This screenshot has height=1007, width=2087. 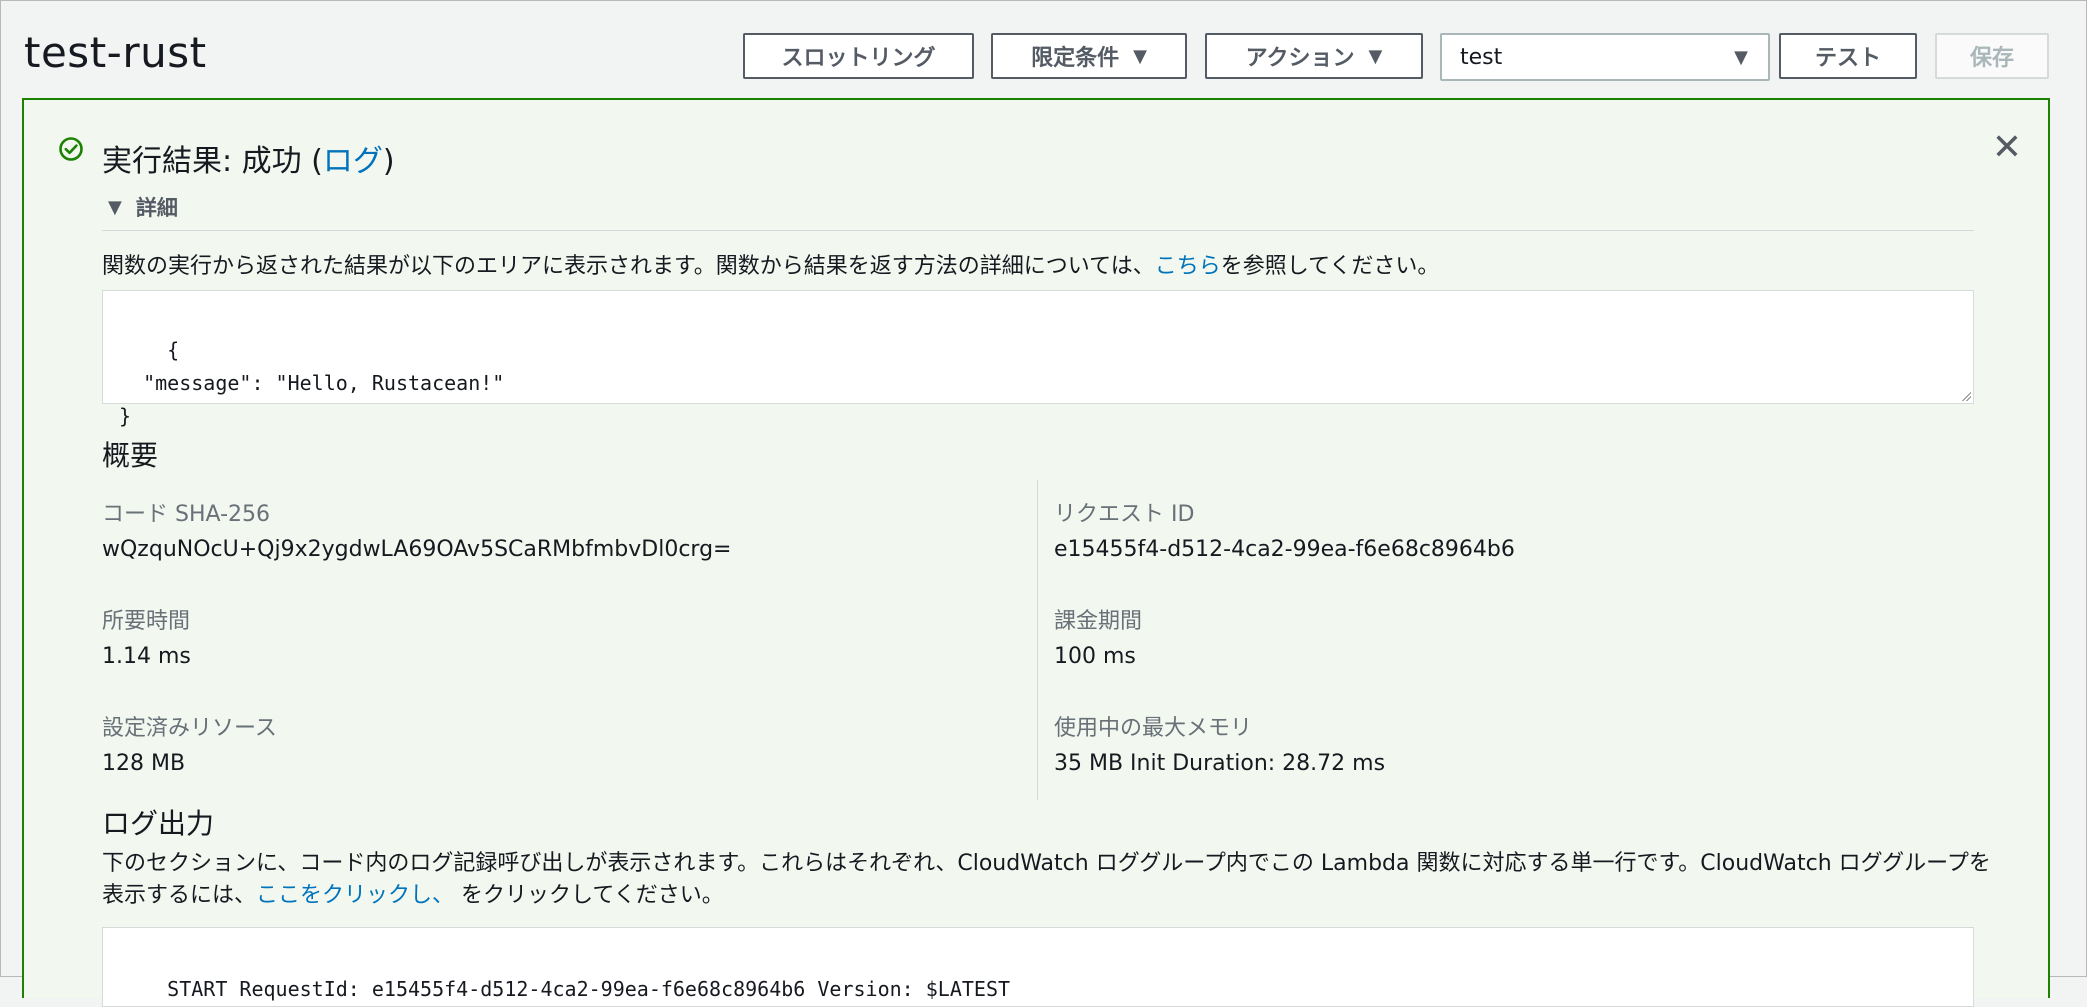 What do you see at coordinates (71, 149) in the screenshot?
I see `check-circle-icon` at bounding box center [71, 149].